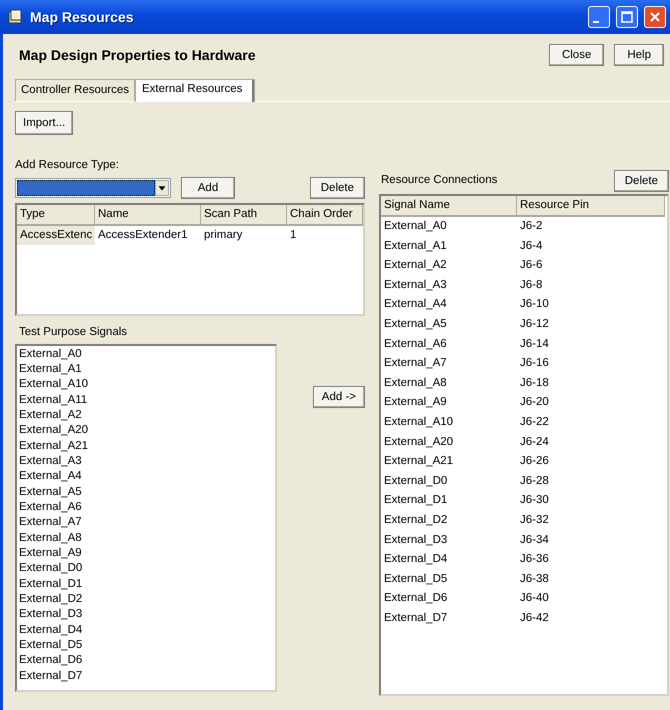 The width and height of the screenshot is (670, 710). Describe the element at coordinates (146, 400) in the screenshot. I see `list-item: External_A11` at that location.